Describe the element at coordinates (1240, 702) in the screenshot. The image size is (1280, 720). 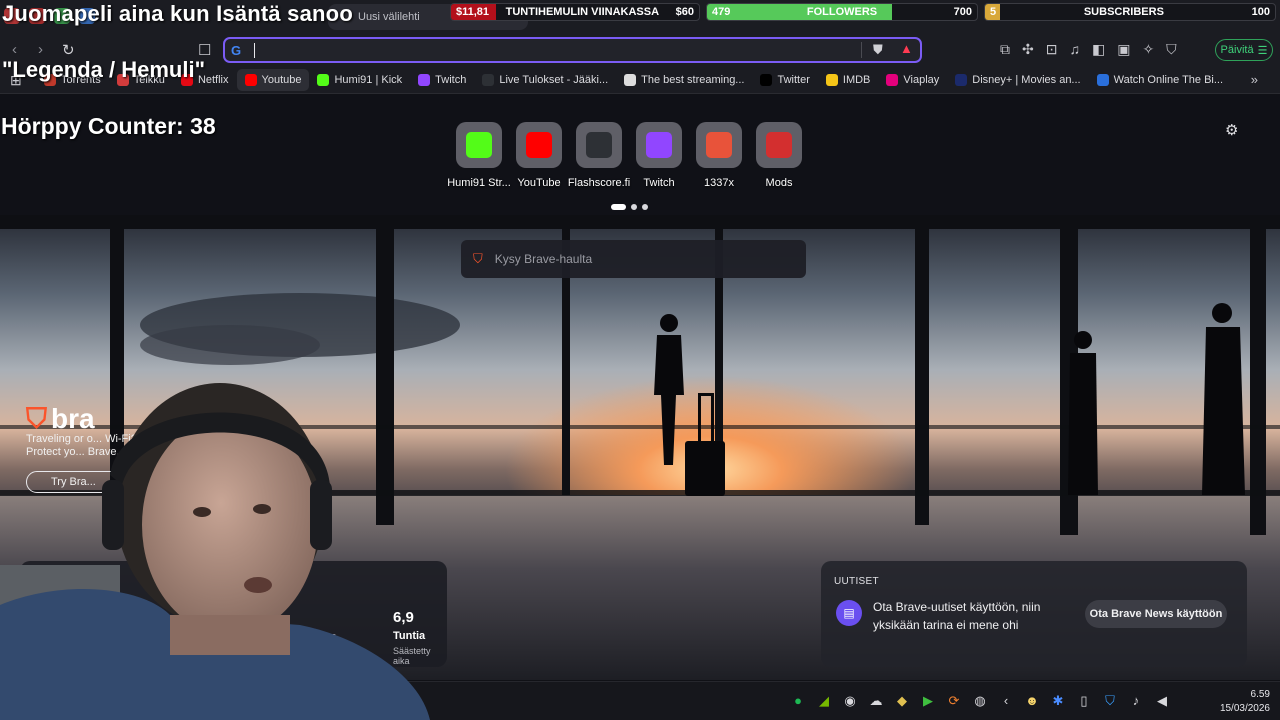
I see `system-clock: 6.59 15/03/2026` at that location.